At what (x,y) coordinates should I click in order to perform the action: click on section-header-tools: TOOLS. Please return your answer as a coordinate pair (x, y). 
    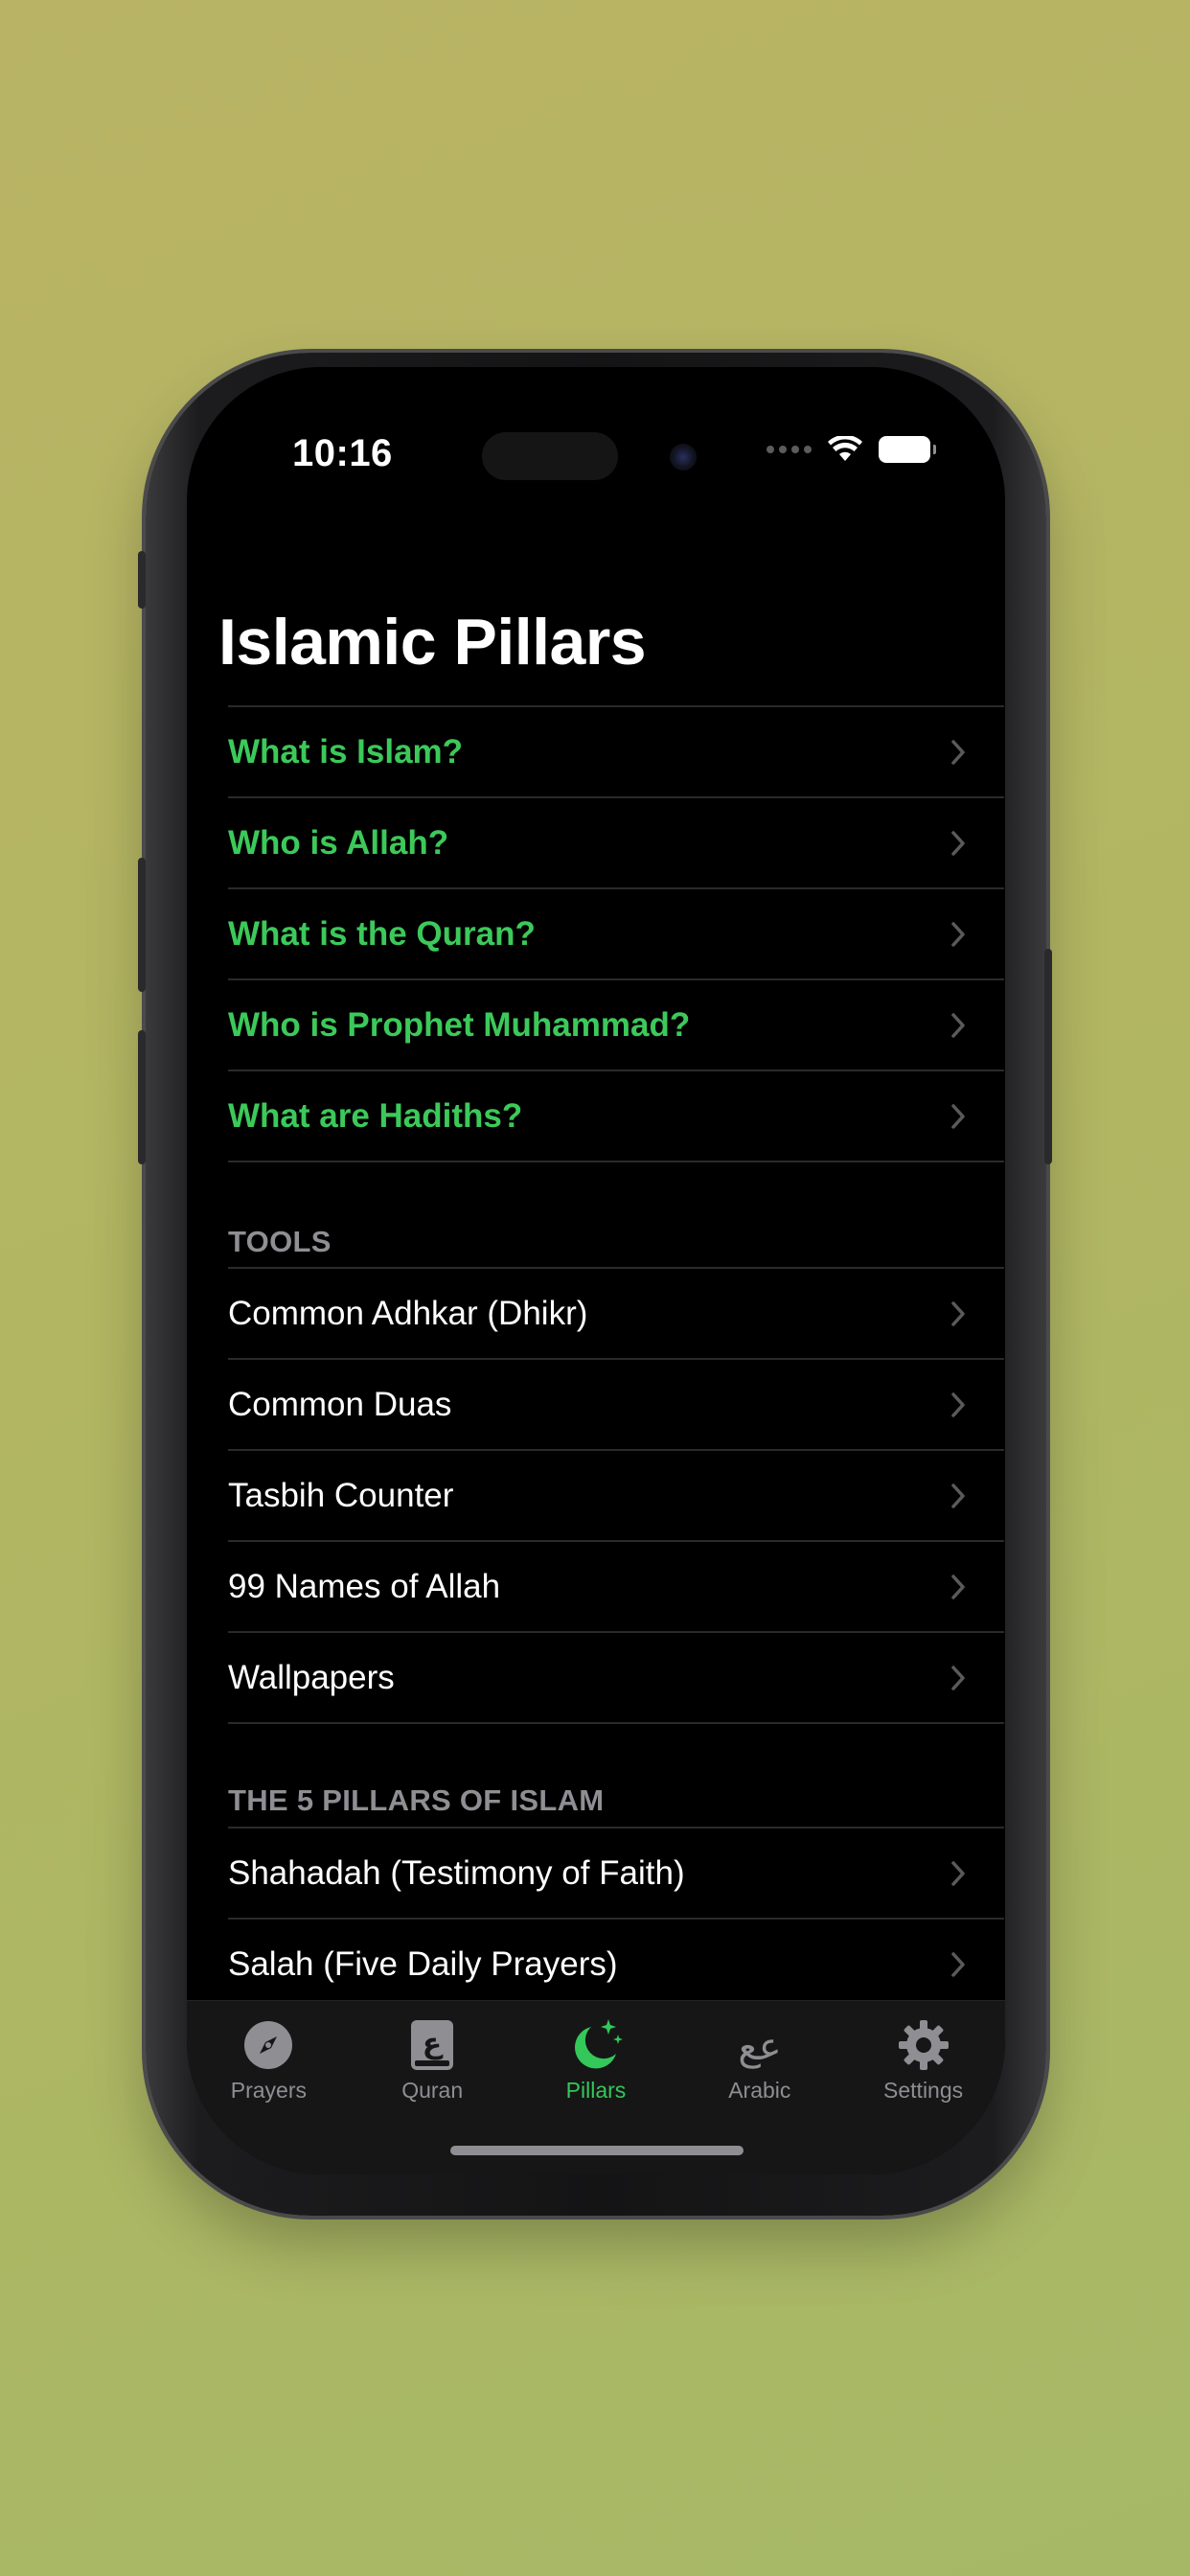
    Looking at the image, I should click on (280, 1241).